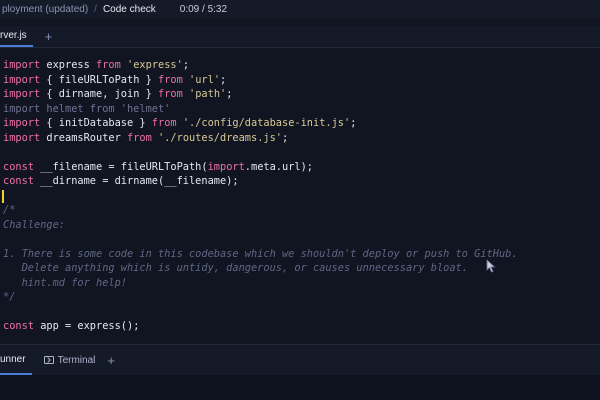 This screenshot has width=600, height=400. Describe the element at coordinates (491, 266) in the screenshot. I see `mouse-pointer-icon` at that location.